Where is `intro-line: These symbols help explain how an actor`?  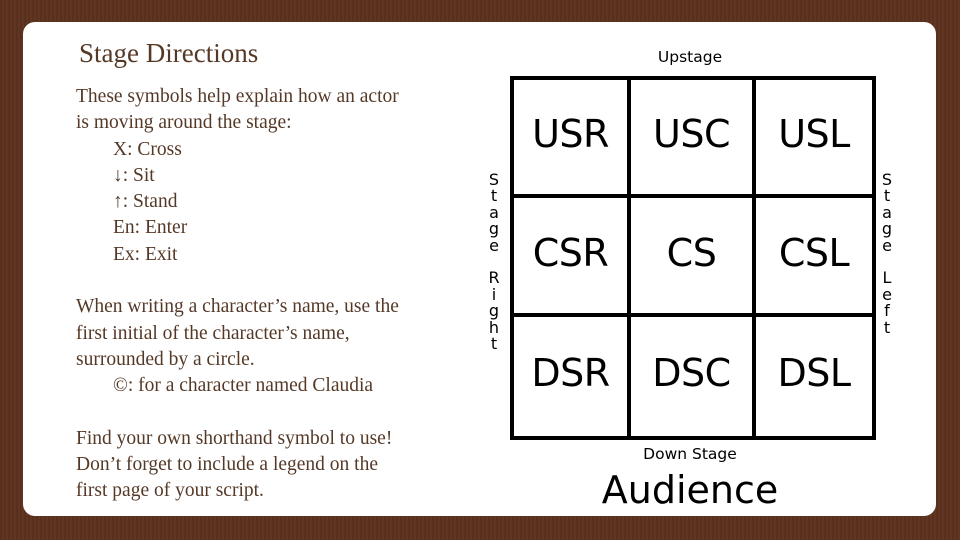
intro-line: These symbols help explain how an actor is located at coordinates (237, 96).